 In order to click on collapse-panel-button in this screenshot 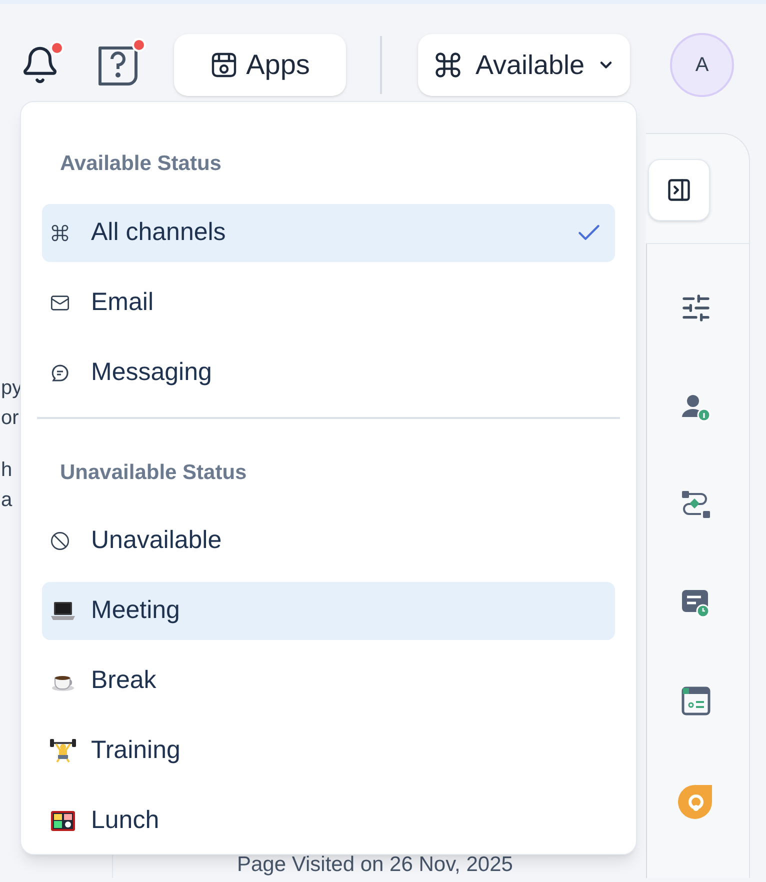, I will do `click(679, 190)`.